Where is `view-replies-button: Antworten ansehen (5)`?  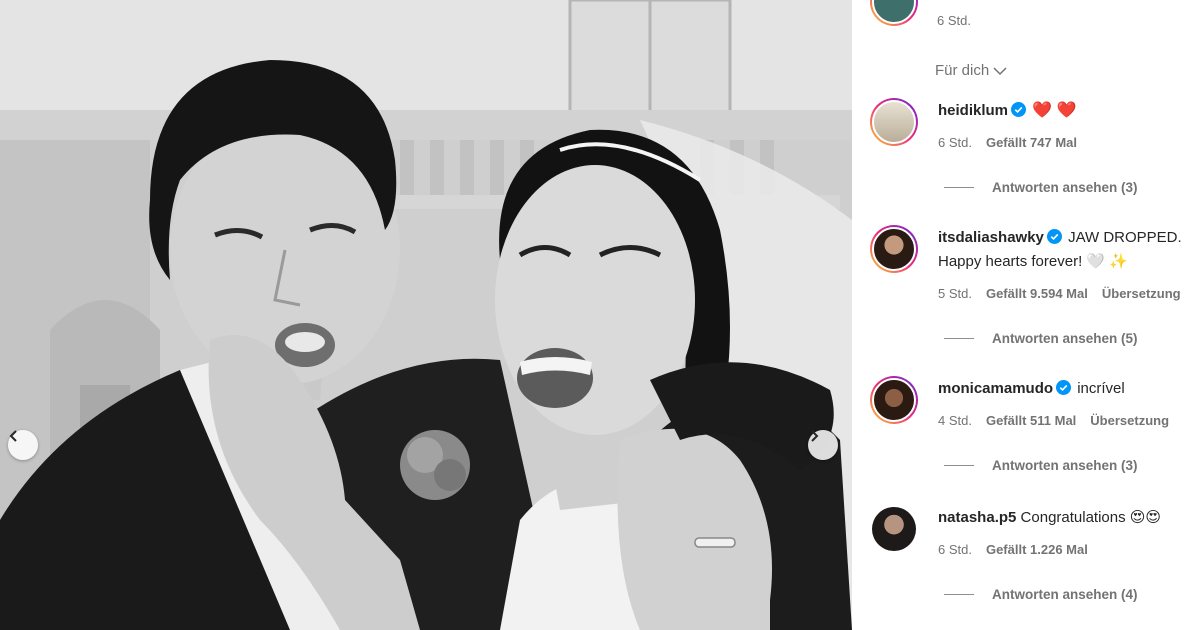 view-replies-button: Antworten ansehen (5) is located at coordinates (1041, 338).